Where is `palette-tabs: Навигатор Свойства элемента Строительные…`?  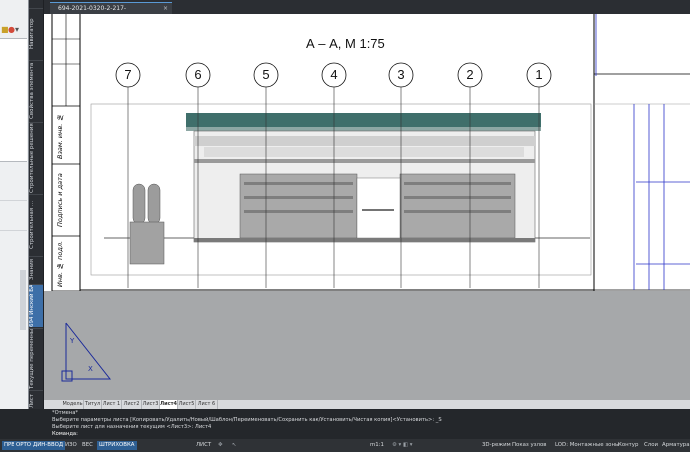 palette-tabs: Навигатор Свойства элемента Строительные… is located at coordinates (36, 206).